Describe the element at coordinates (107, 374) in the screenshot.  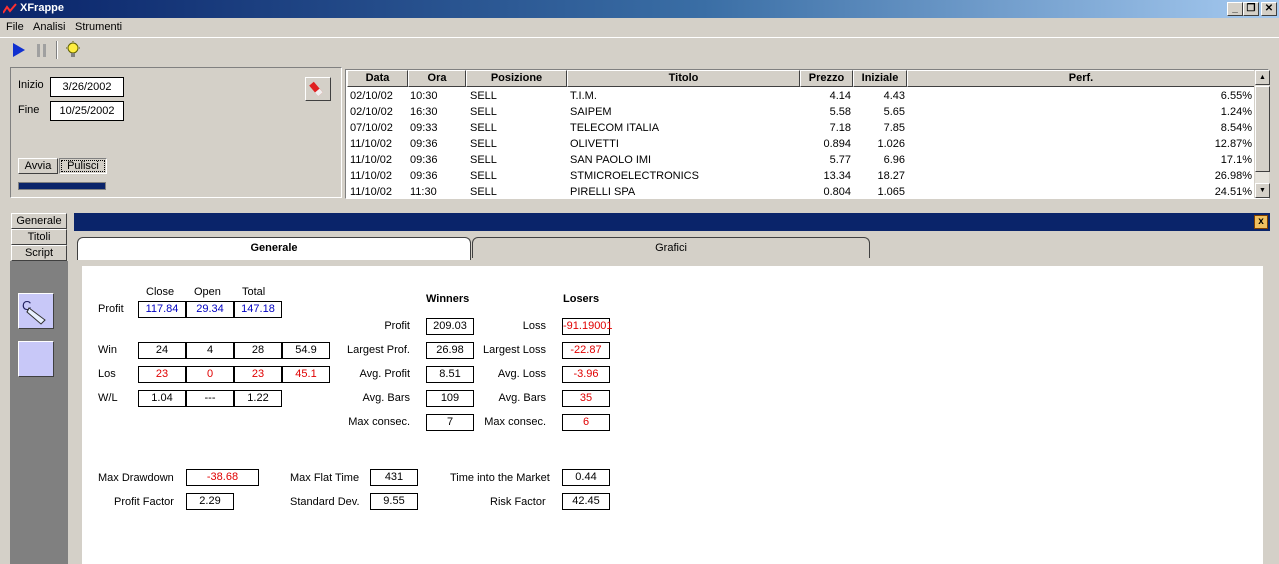
I see `los-label: Los` at that location.